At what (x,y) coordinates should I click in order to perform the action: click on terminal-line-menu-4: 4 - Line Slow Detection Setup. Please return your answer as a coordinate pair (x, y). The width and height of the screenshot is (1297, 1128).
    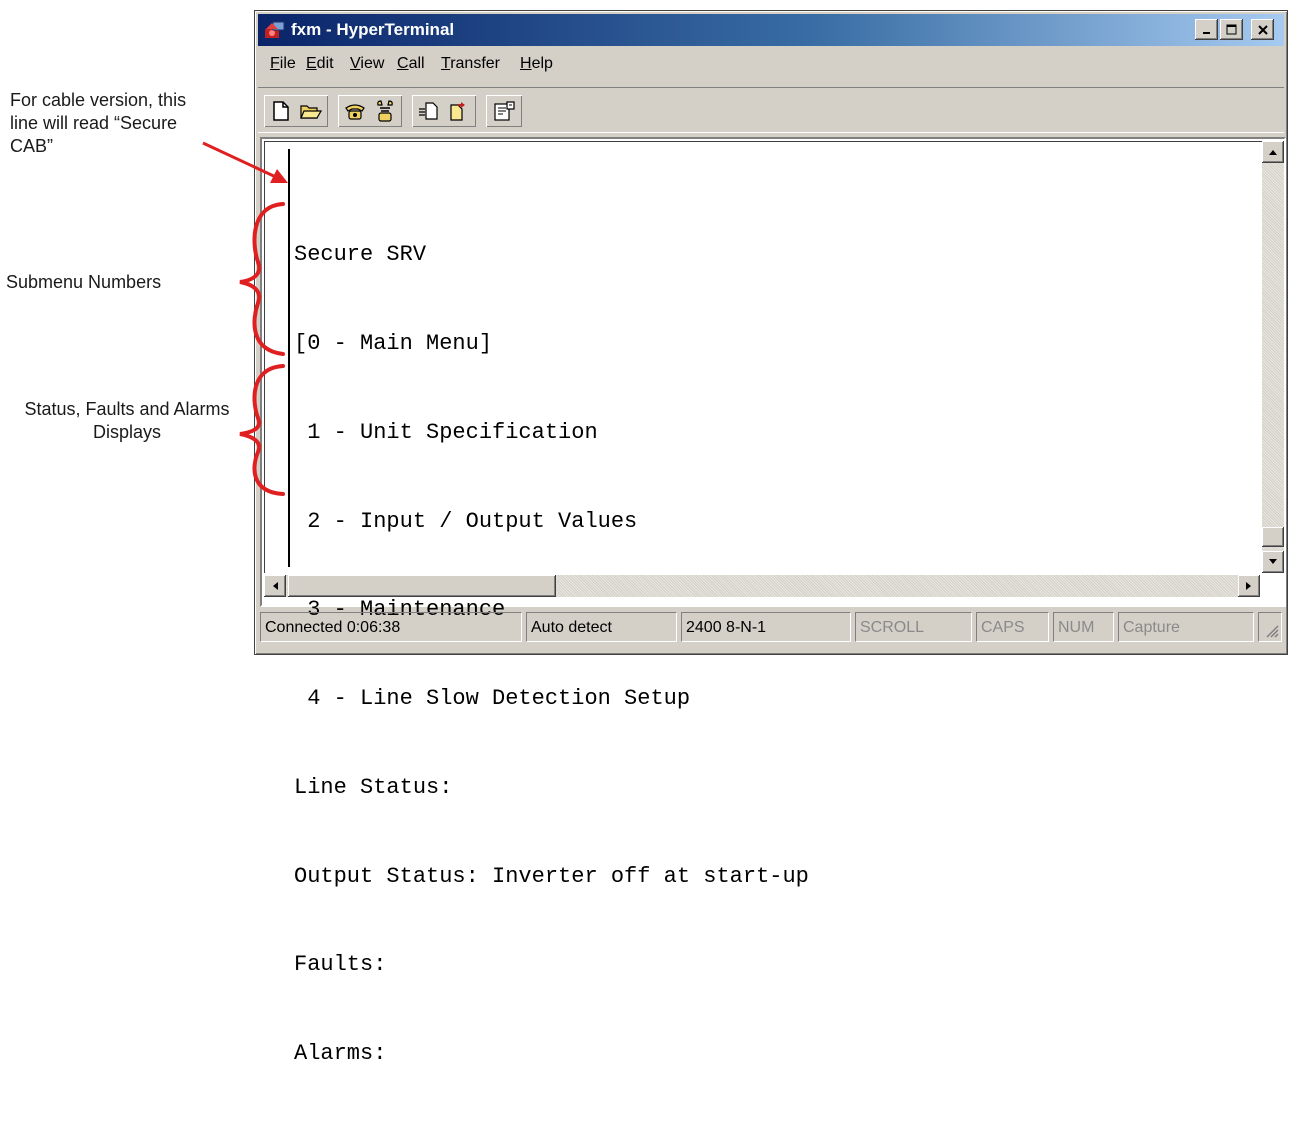
    Looking at the image, I should click on (492, 699).